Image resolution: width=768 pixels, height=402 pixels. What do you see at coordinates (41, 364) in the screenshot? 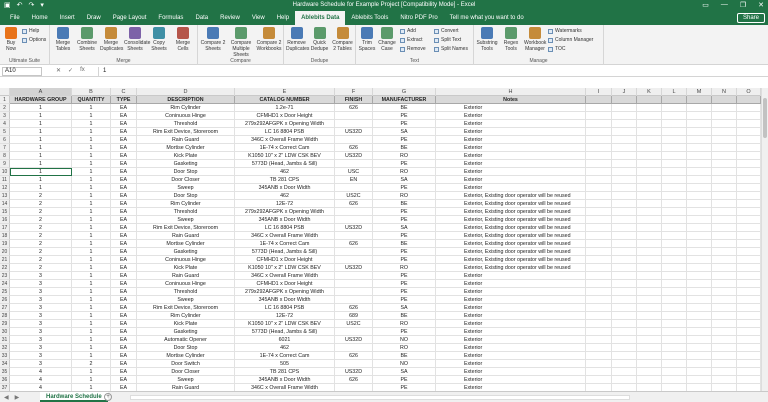
I see `cell: 3` at bounding box center [41, 364].